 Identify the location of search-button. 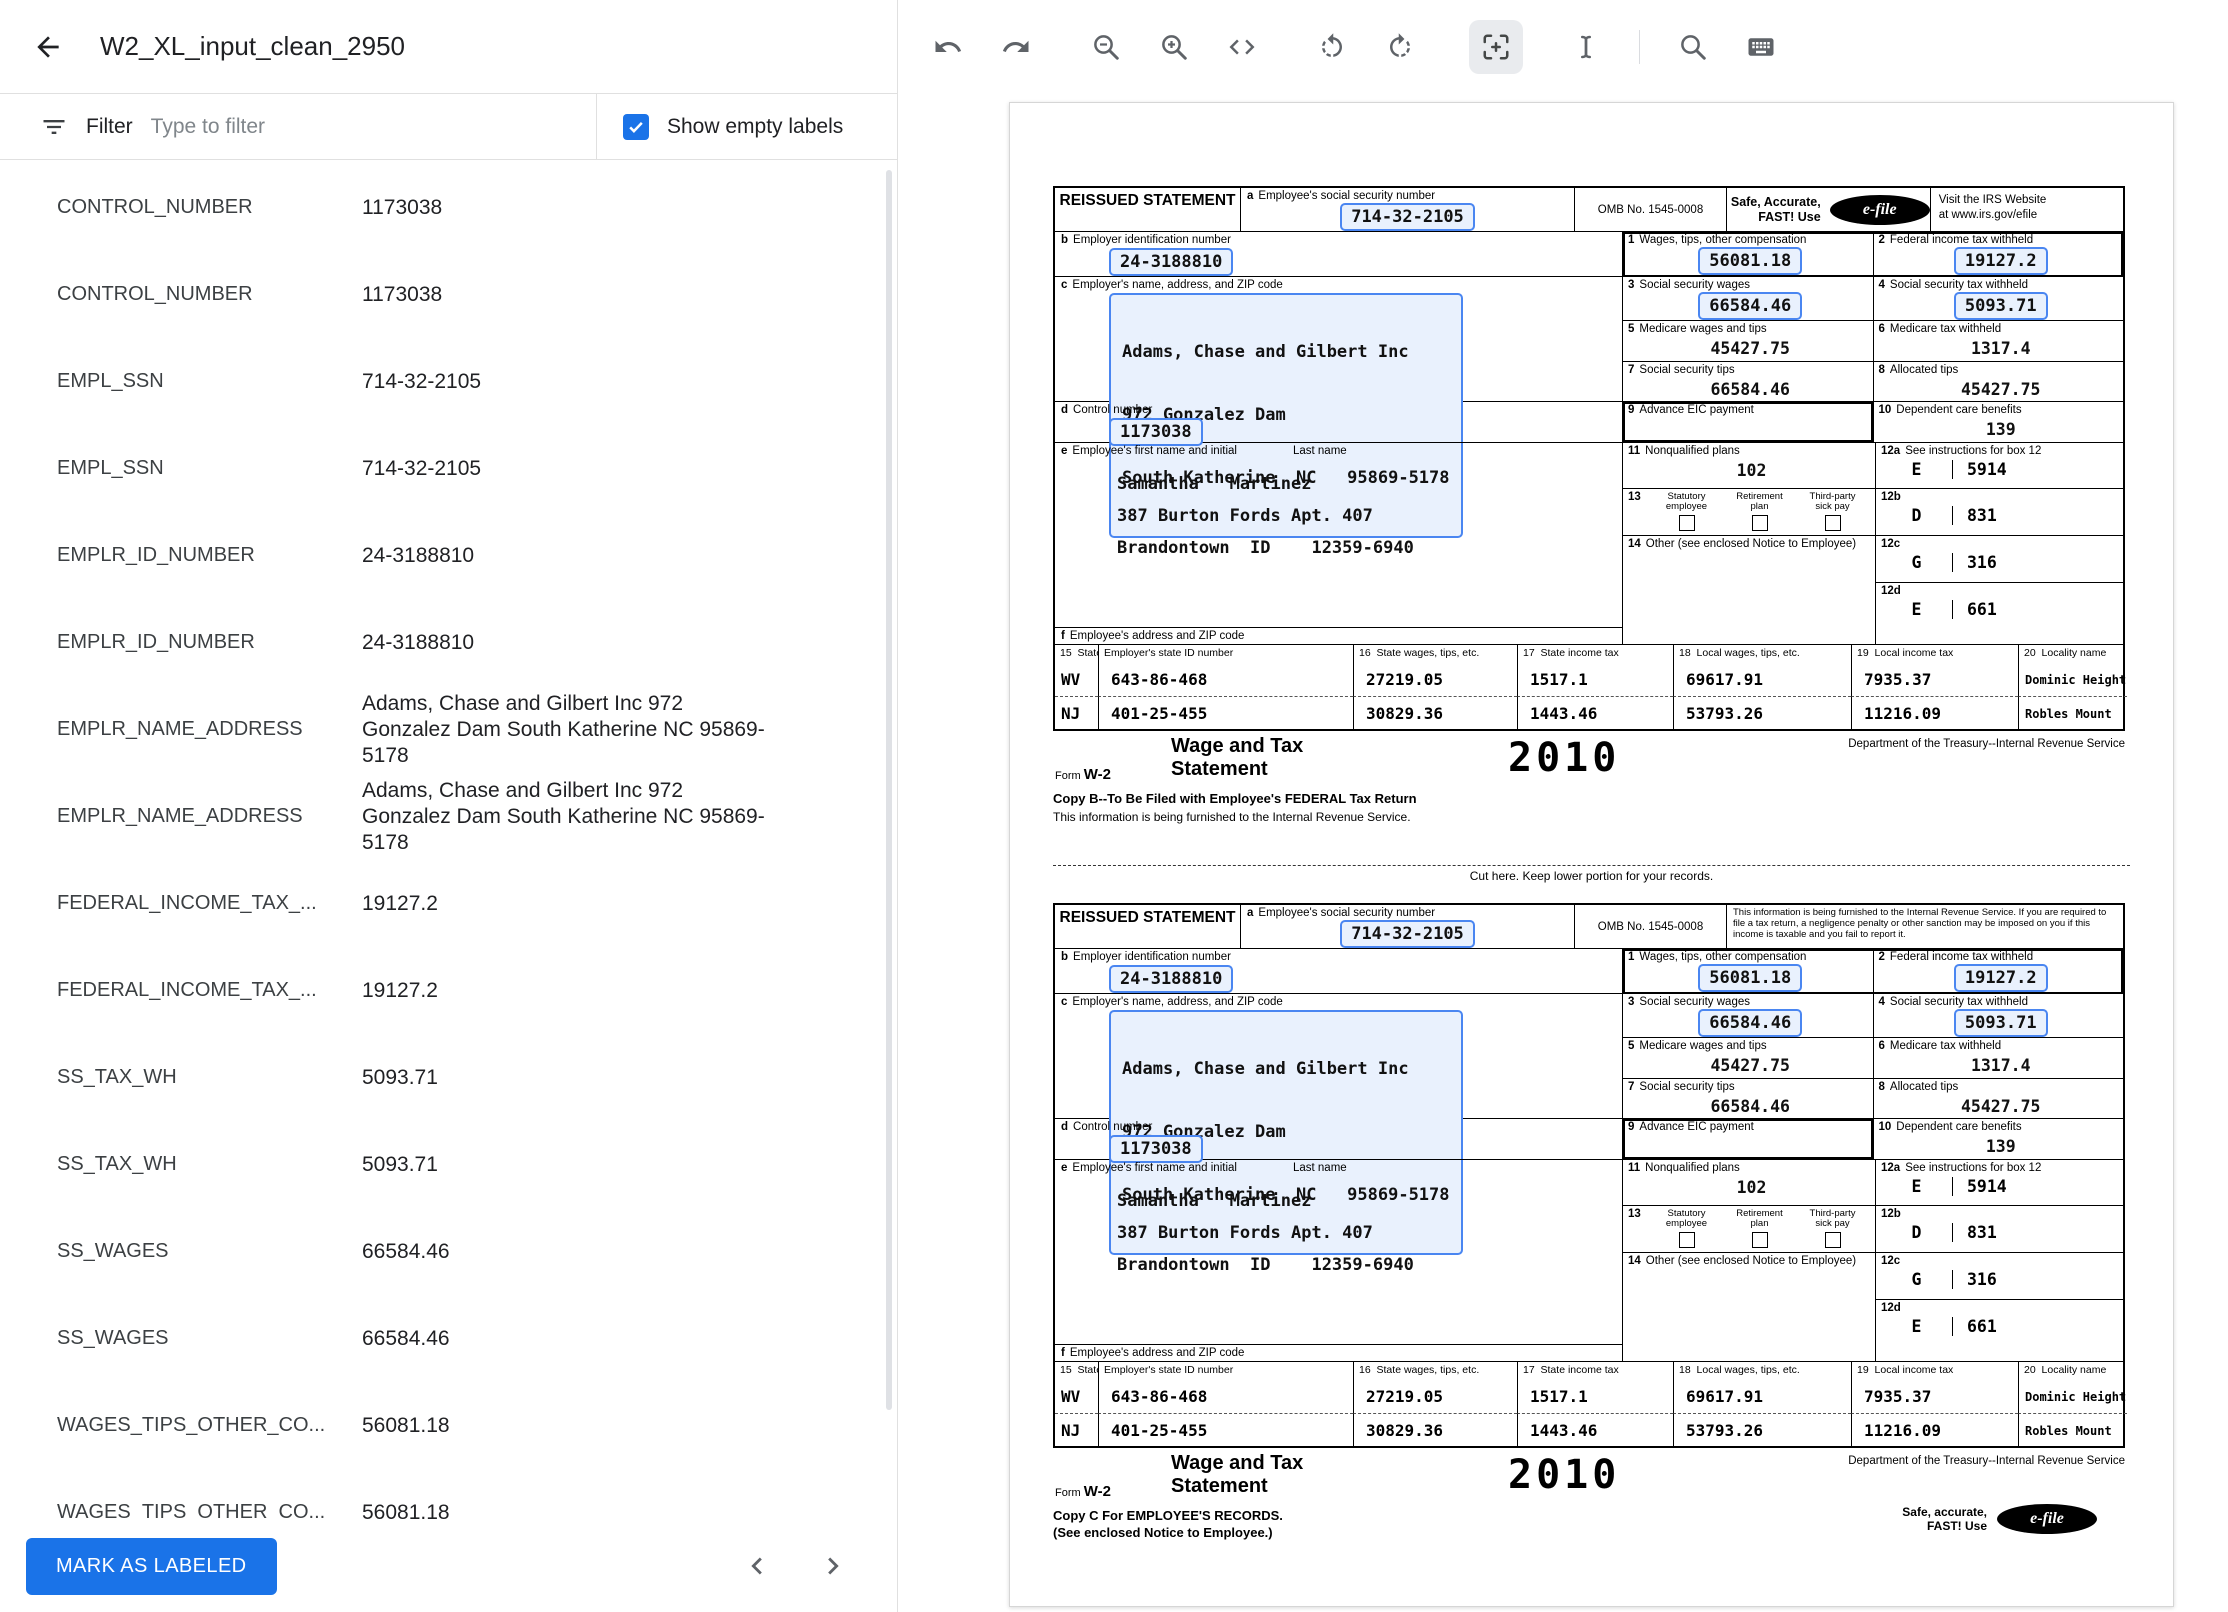
(1693, 47).